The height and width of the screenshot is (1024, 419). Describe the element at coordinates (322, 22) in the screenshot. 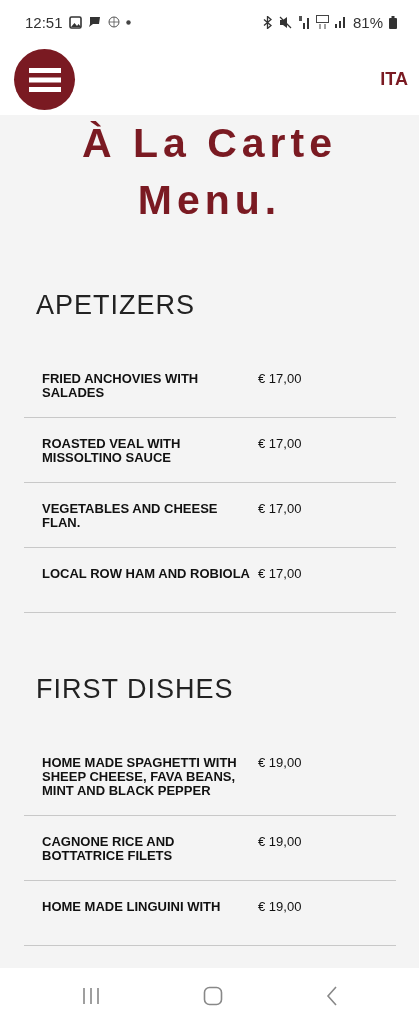

I see `network-icon` at that location.